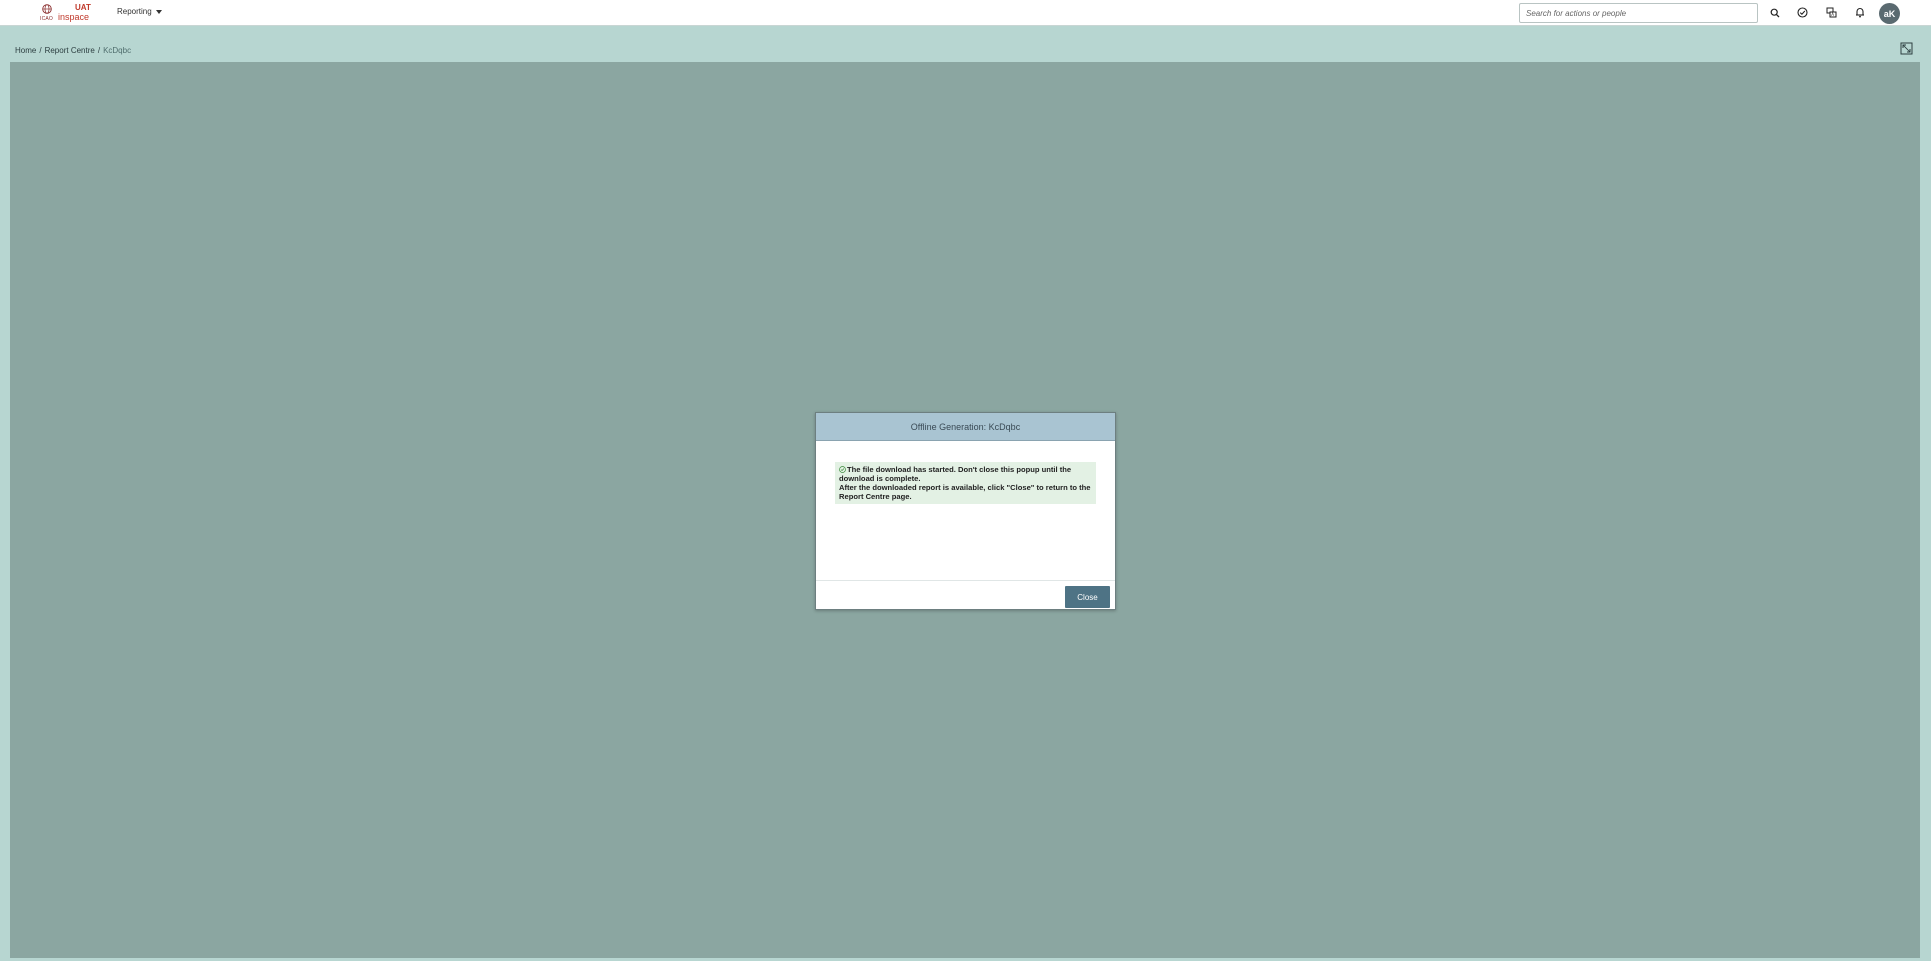 The image size is (1931, 961). What do you see at coordinates (1906, 48) in the screenshot?
I see `expand-icon` at bounding box center [1906, 48].